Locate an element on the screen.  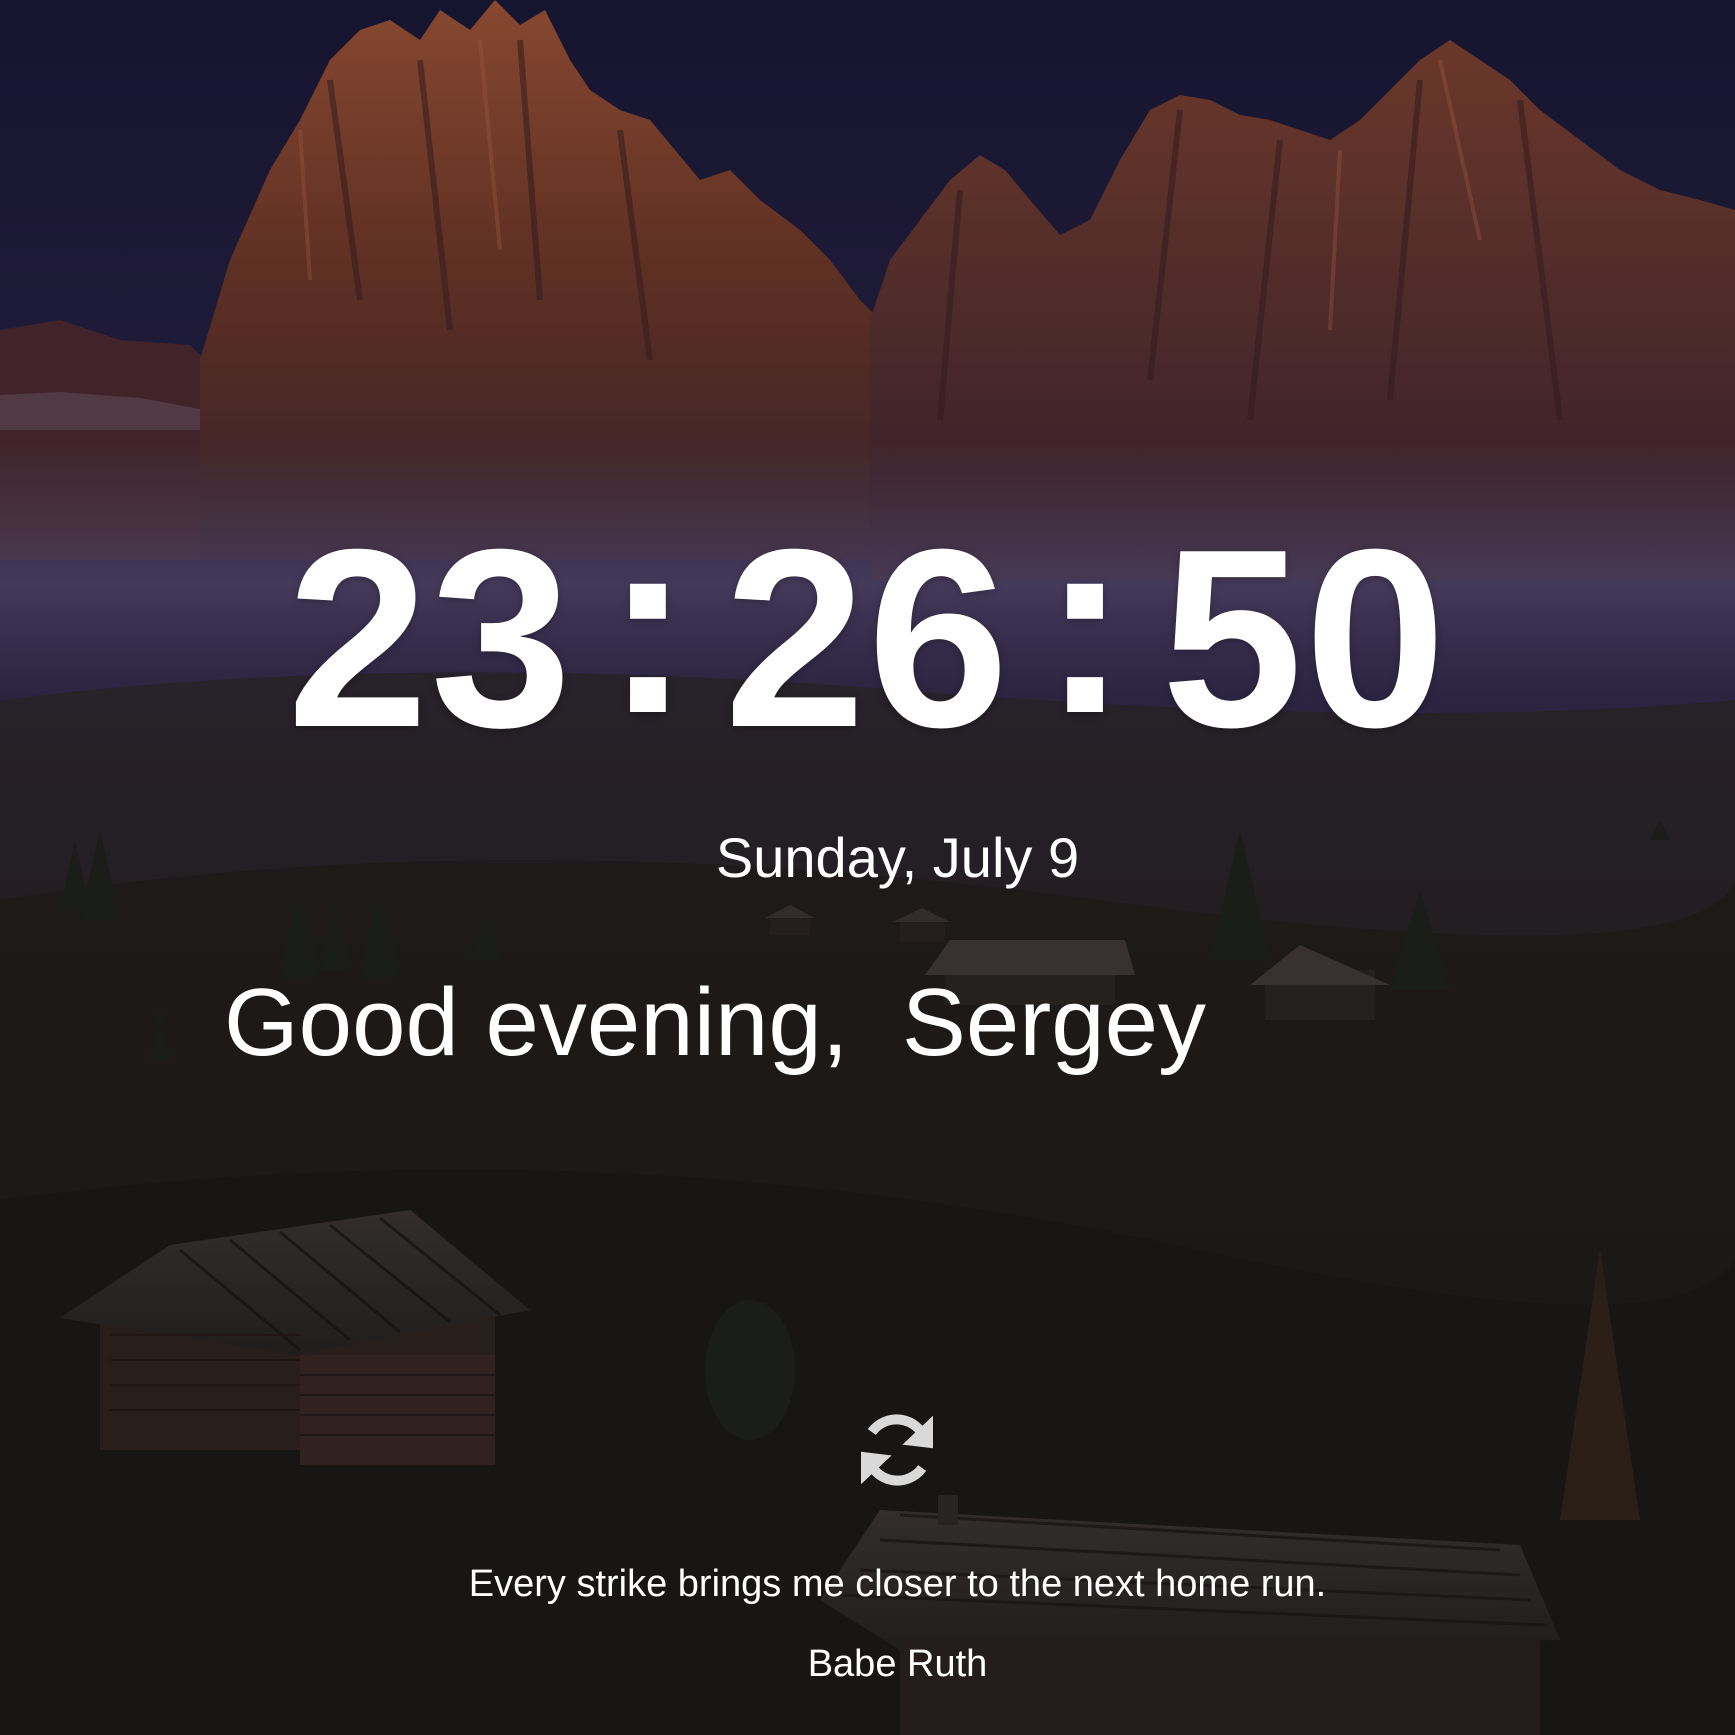
date-display: Sunday, July 9 is located at coordinates (897, 857).